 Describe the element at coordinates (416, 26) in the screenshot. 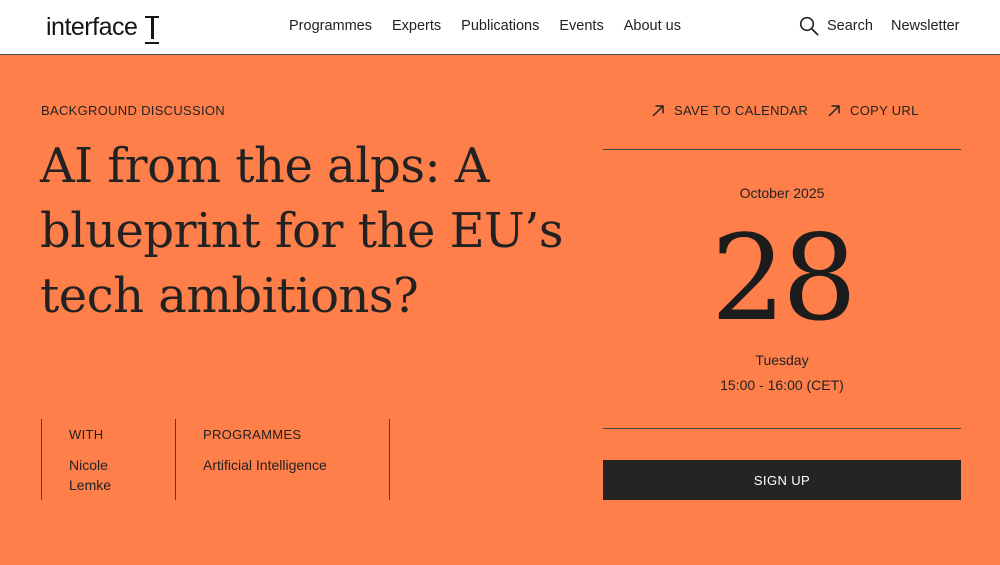

I see `nav-item-experts: Experts` at that location.